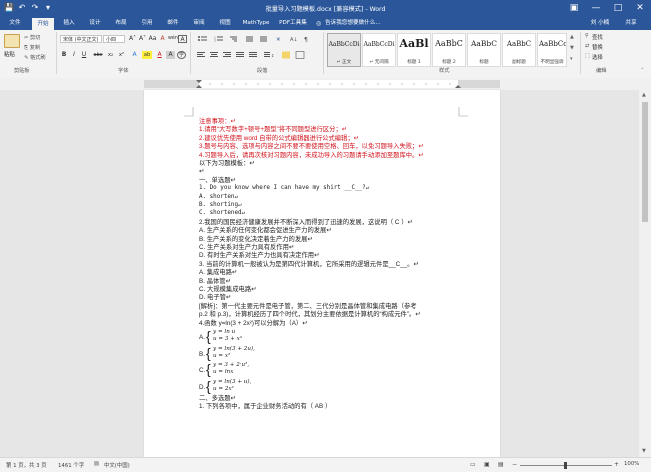  Describe the element at coordinates (253, 323) in the screenshot. I see `document-line: 4.函数 y=ln(3 + 2x²)可以分解为（A）↵` at that location.